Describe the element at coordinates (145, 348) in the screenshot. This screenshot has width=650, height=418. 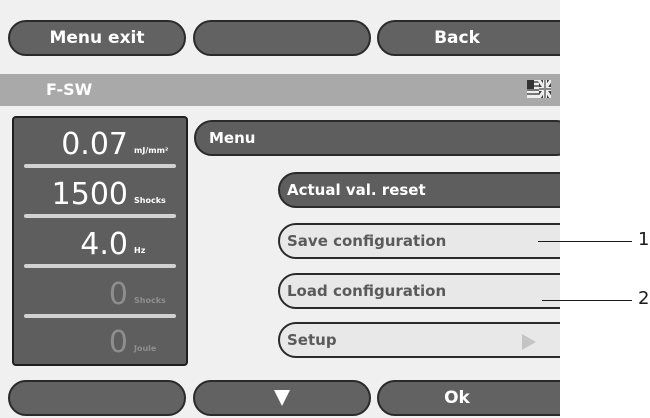
I see `energy-total-unit: Joule` at that location.